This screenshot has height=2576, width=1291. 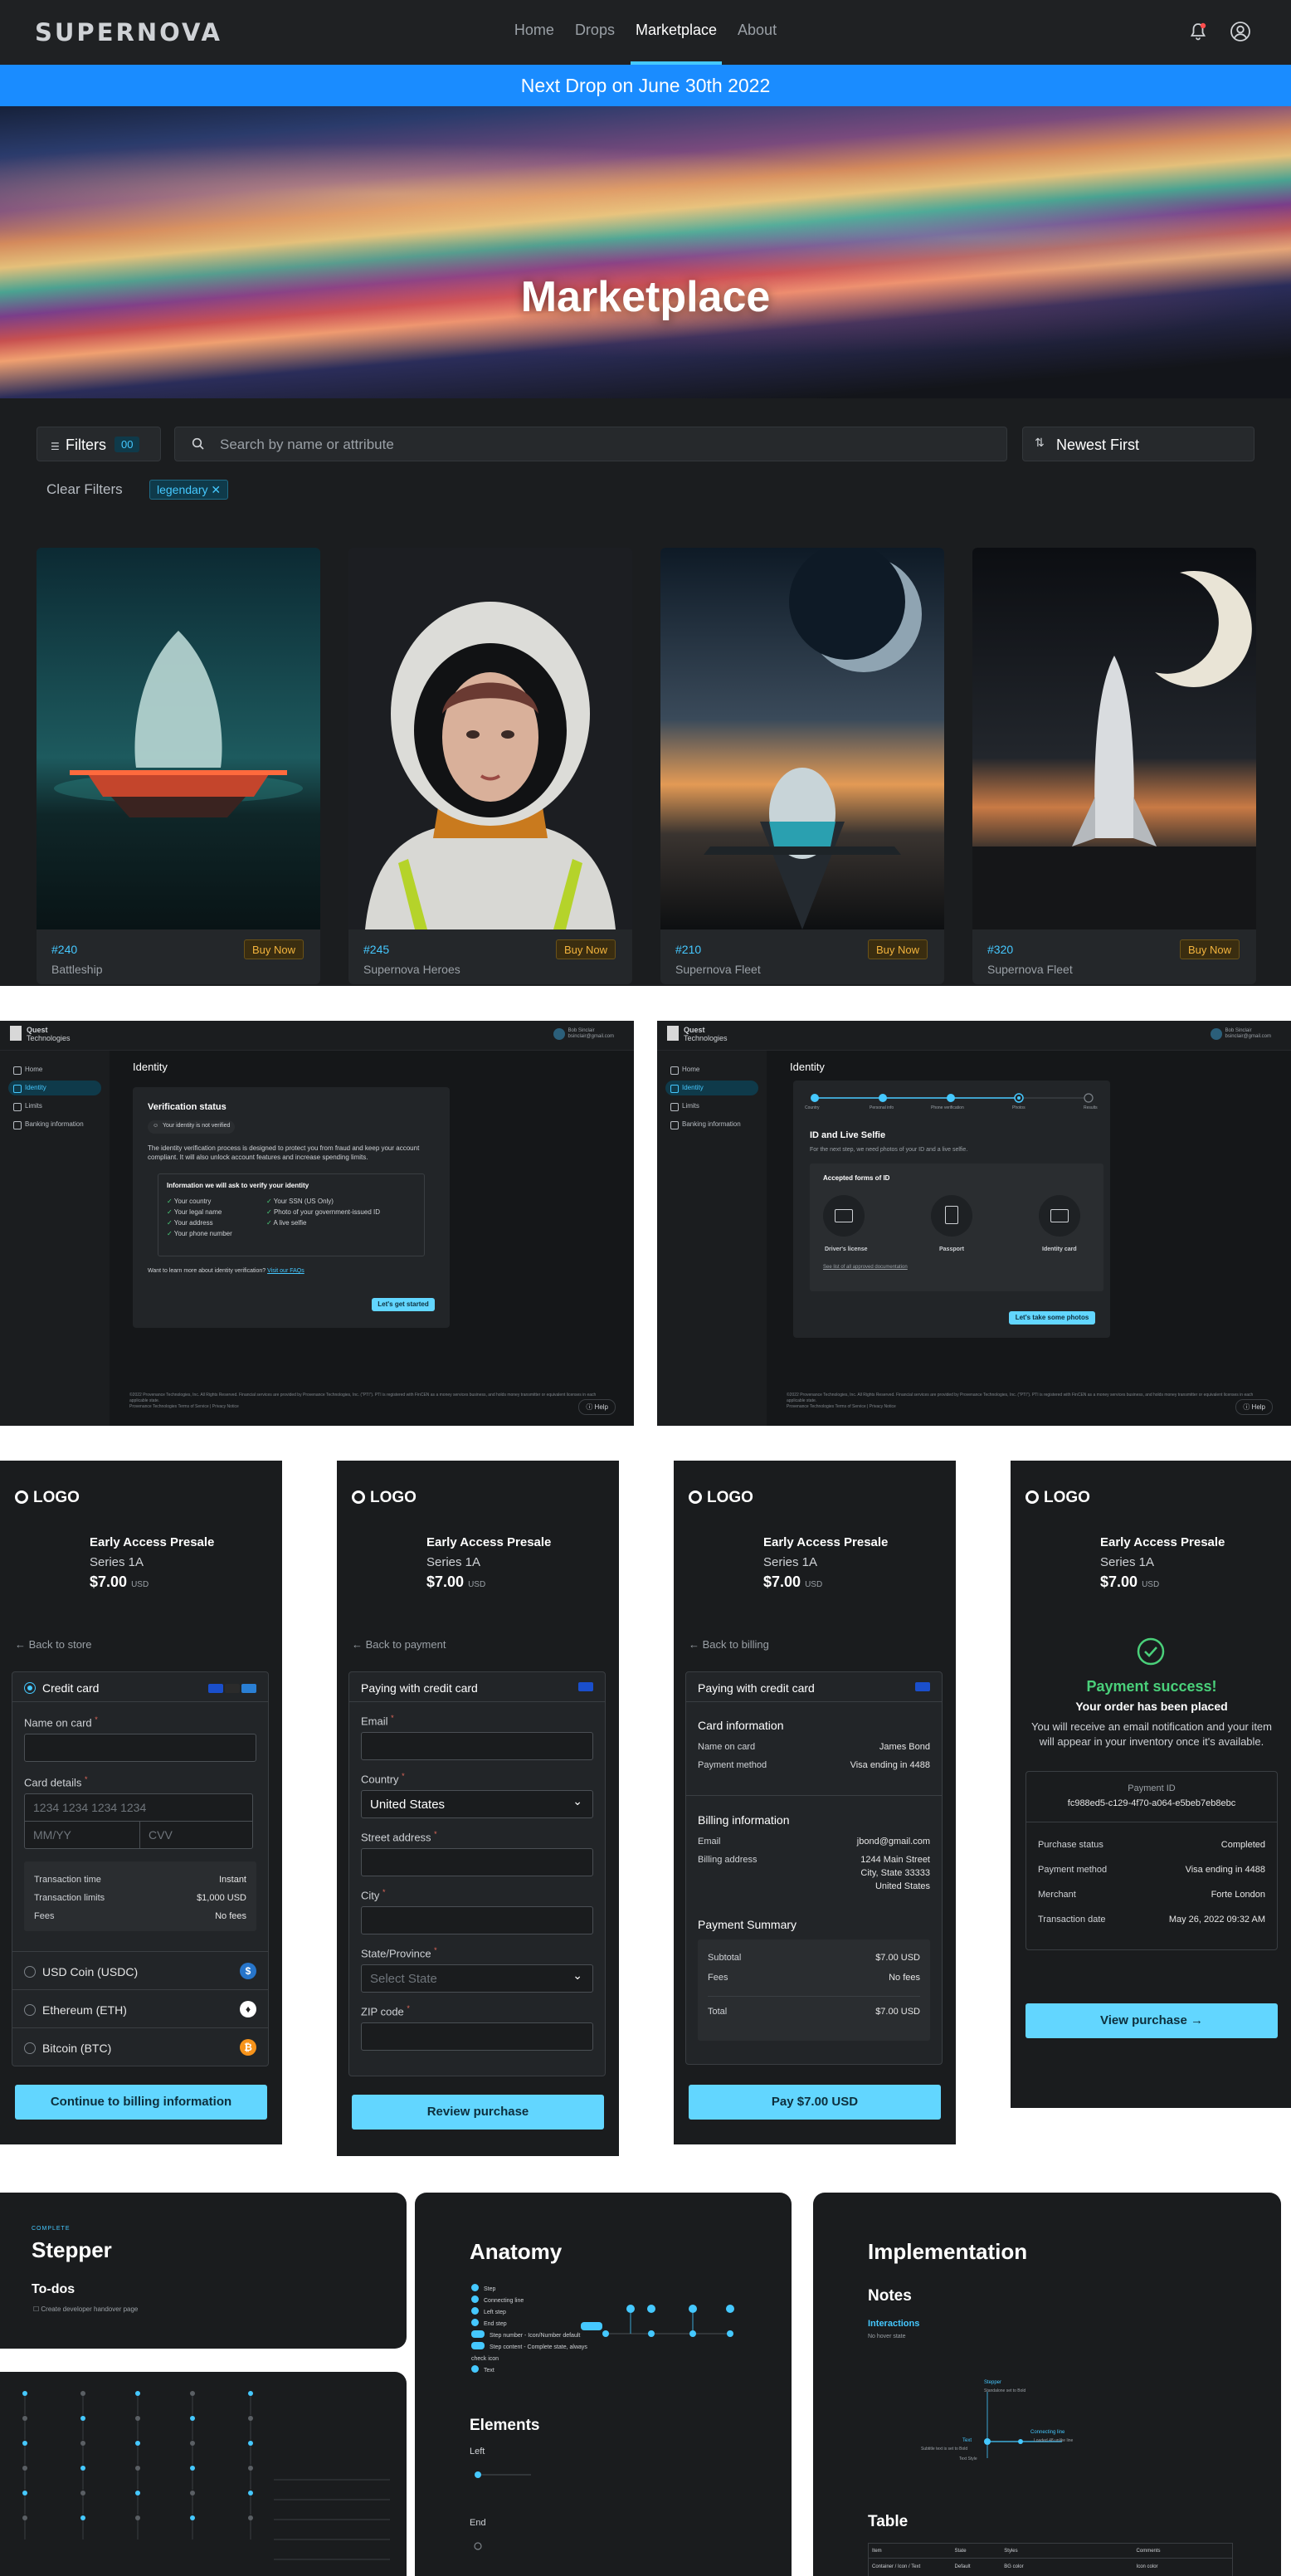 What do you see at coordinates (285, 1271) in the screenshot?
I see `faq-link: Visit our FAQs` at bounding box center [285, 1271].